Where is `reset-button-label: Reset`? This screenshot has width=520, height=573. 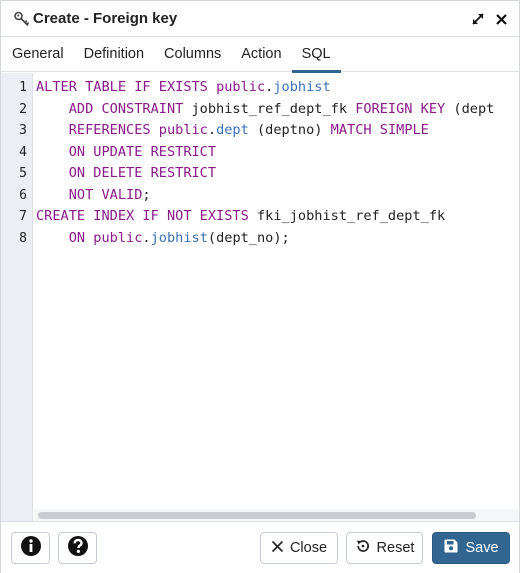
reset-button-label: Reset is located at coordinates (395, 548).